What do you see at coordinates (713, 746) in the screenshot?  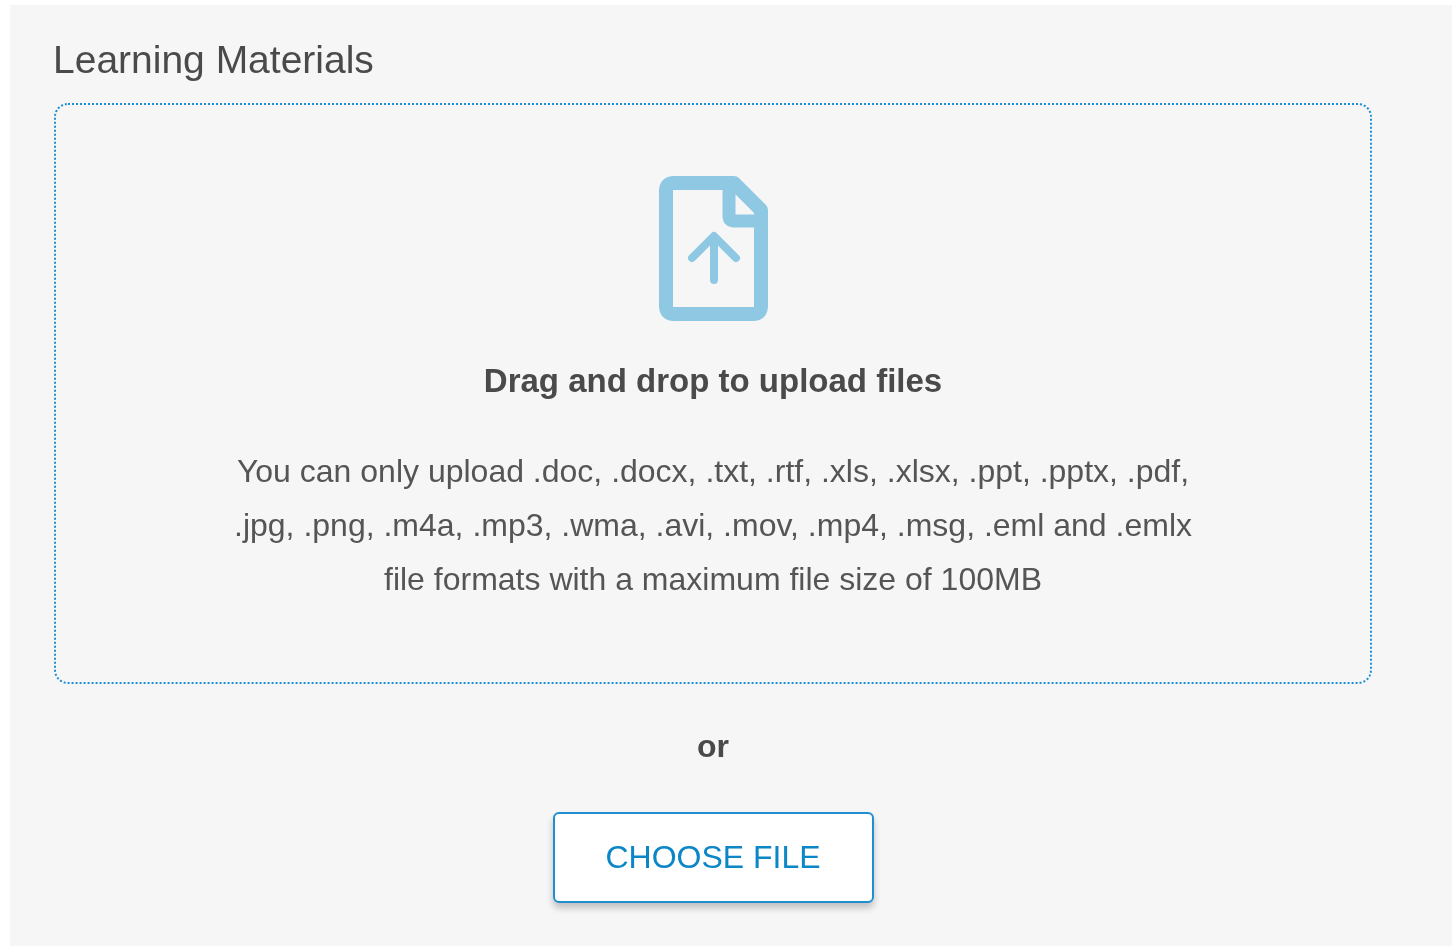 I see `or-separator: or` at bounding box center [713, 746].